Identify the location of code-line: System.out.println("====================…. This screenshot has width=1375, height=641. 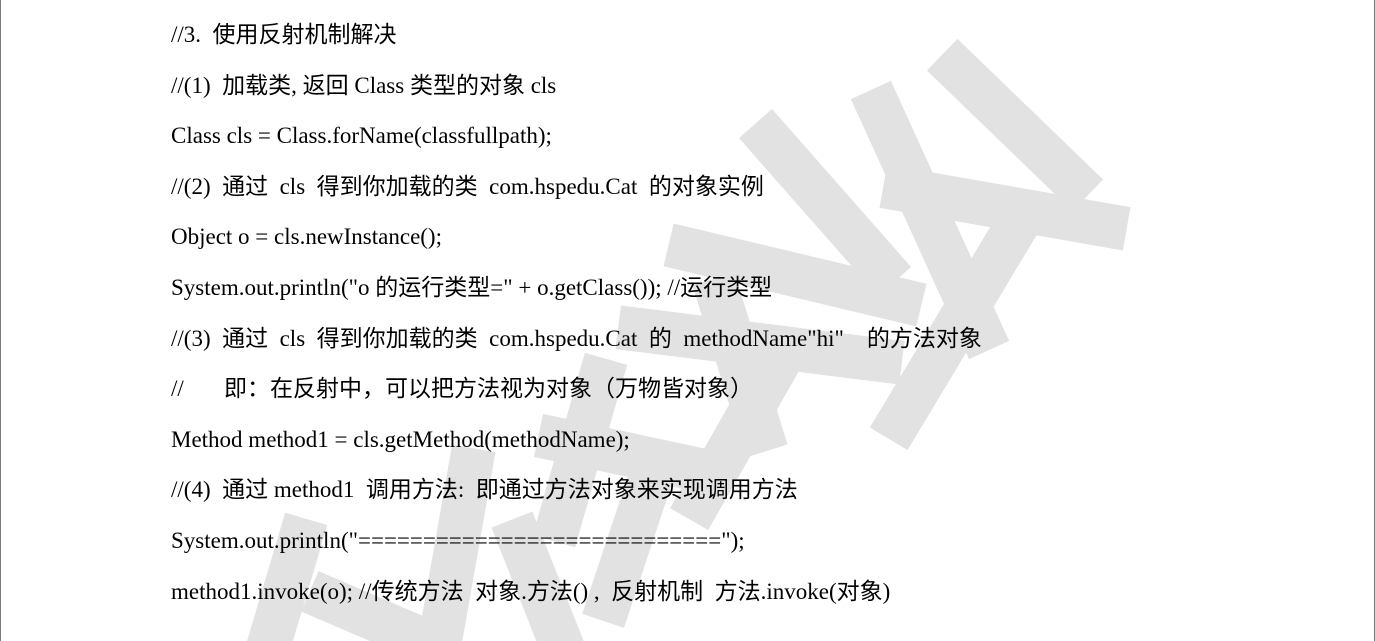
(458, 540).